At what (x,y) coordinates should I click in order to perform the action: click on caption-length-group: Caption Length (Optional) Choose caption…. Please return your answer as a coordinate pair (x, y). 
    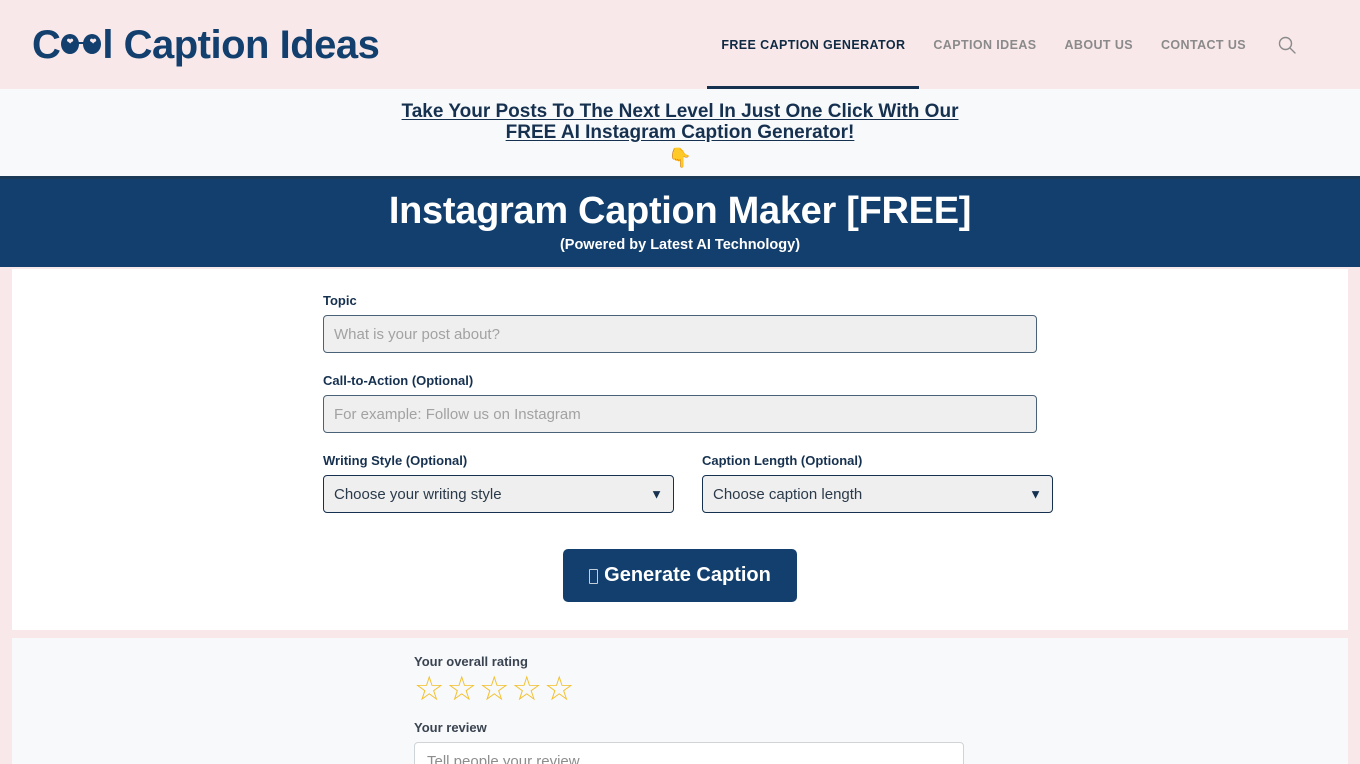
    Looking at the image, I should click on (877, 483).